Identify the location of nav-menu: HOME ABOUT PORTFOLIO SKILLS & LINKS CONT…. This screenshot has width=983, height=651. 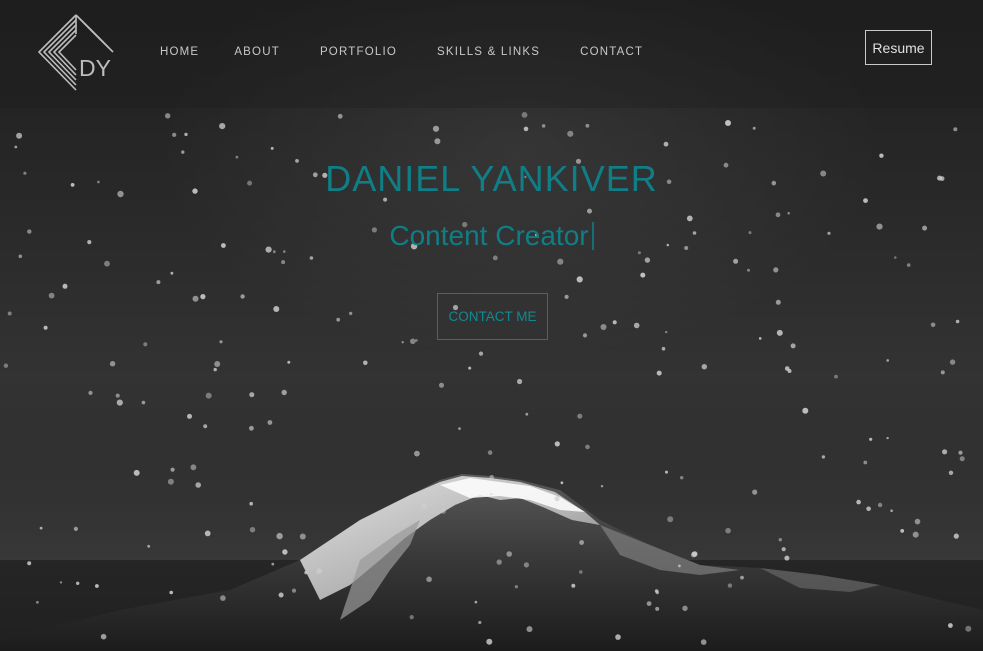
(401, 52).